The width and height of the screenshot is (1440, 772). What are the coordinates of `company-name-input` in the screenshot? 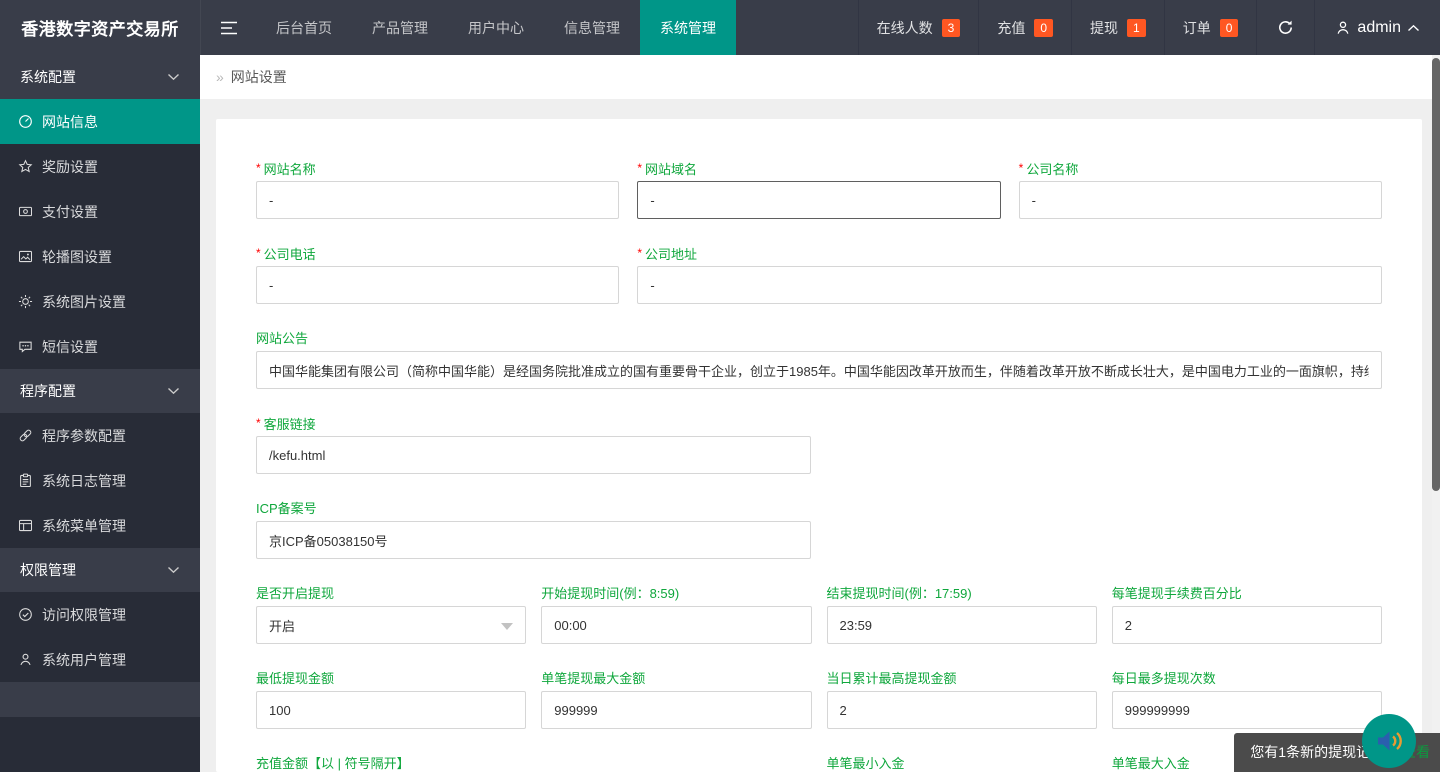 It's located at (1200, 200).